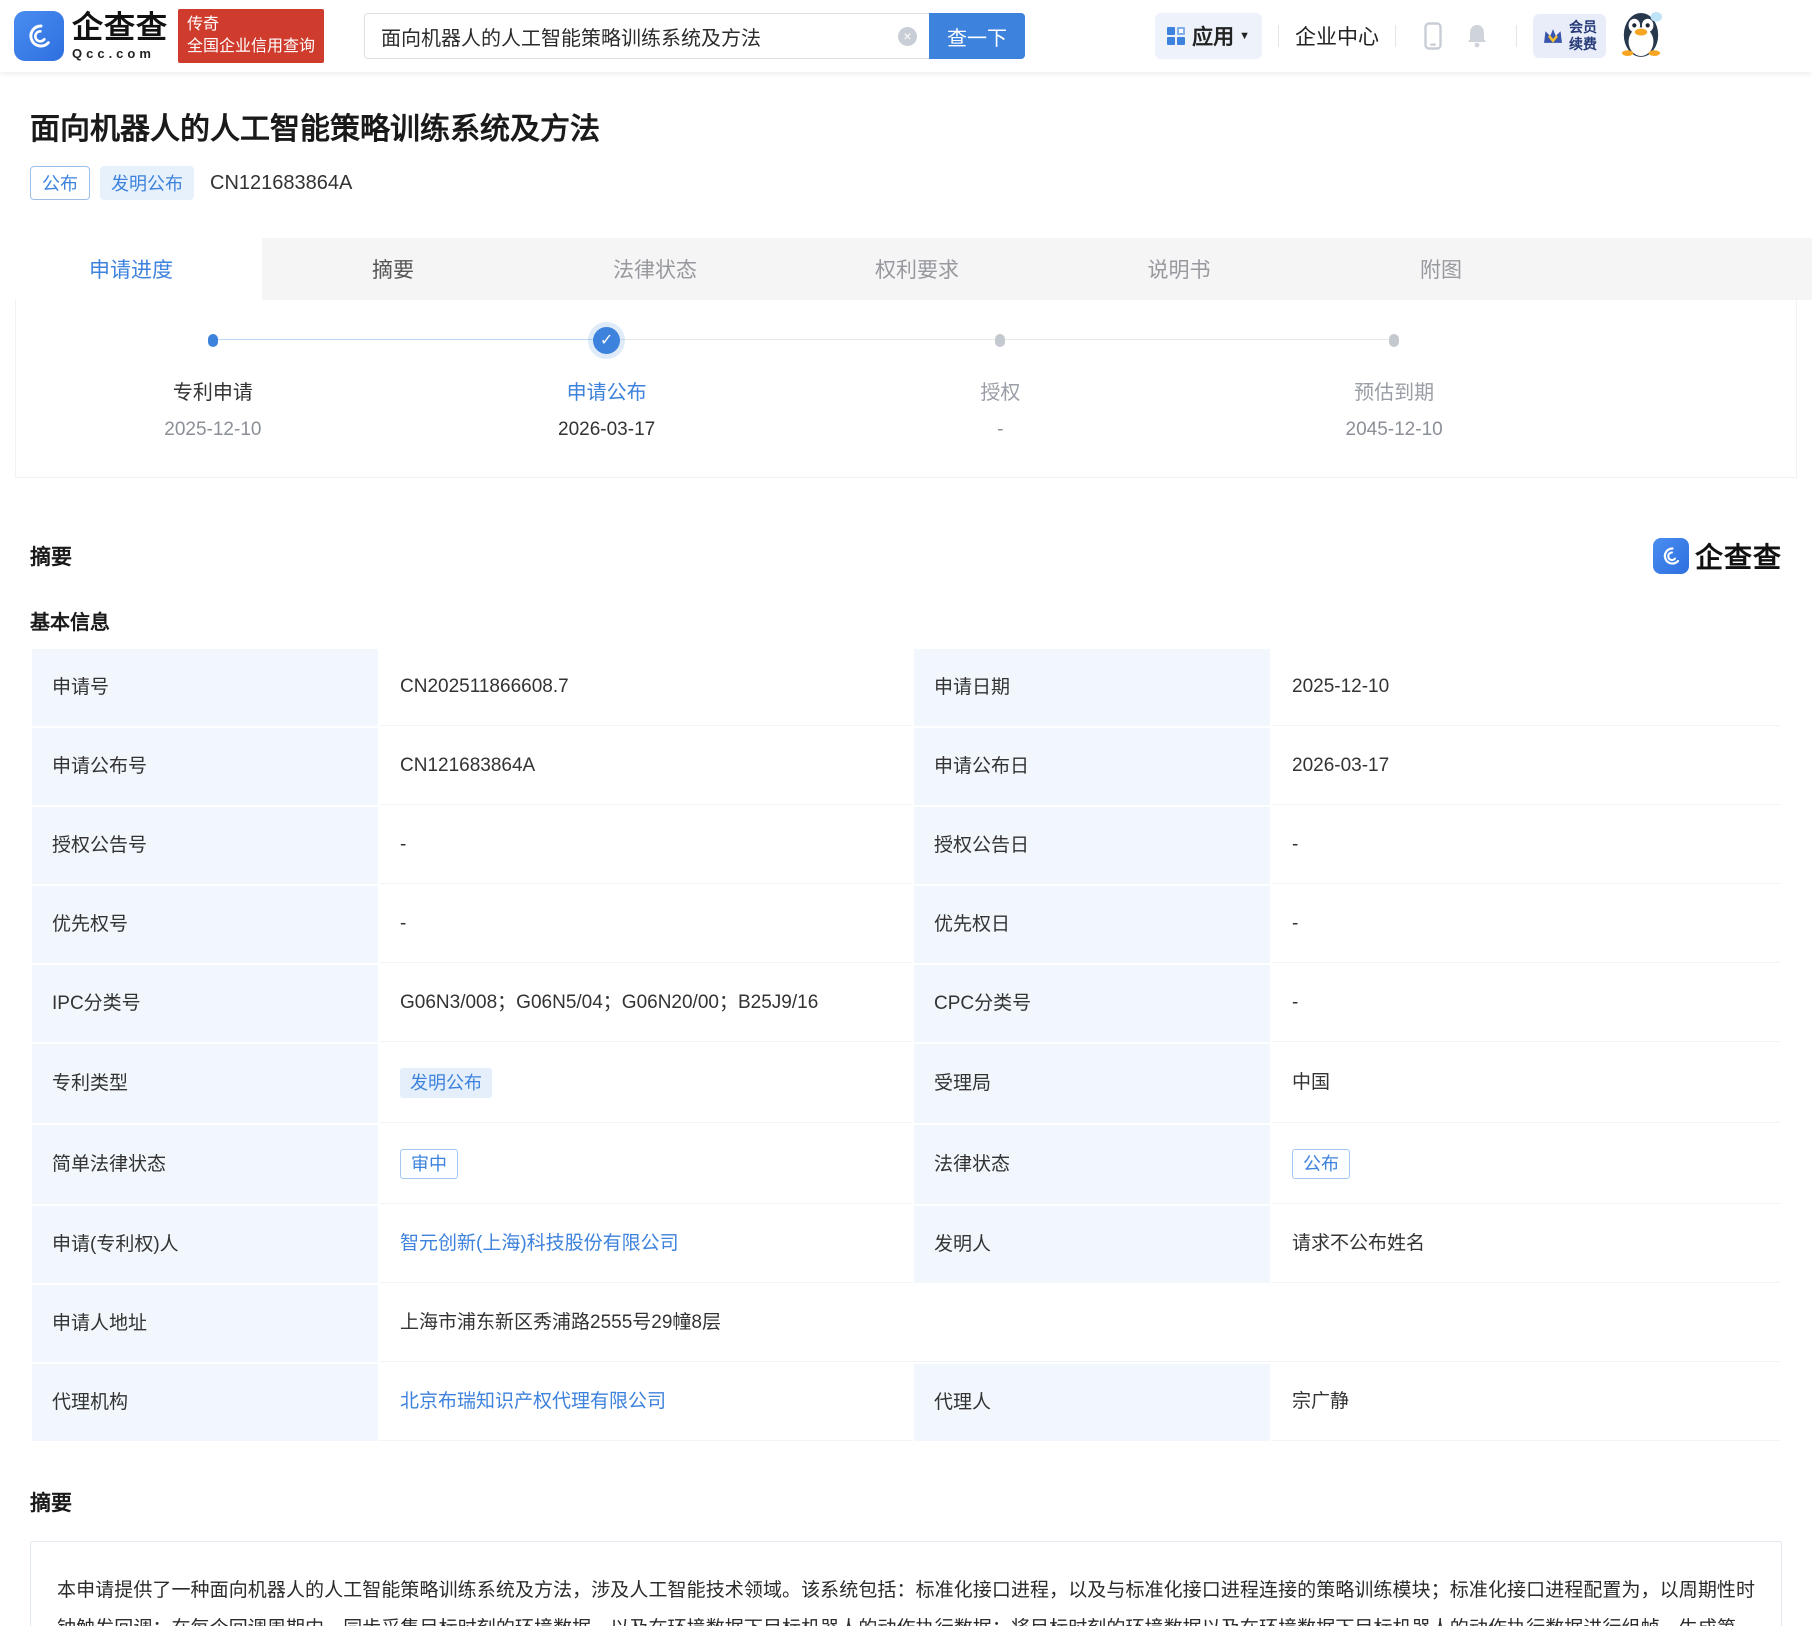 The width and height of the screenshot is (1812, 1626). What do you see at coordinates (70, 623) in the screenshot?
I see `basic-info-heading: 基本信息` at bounding box center [70, 623].